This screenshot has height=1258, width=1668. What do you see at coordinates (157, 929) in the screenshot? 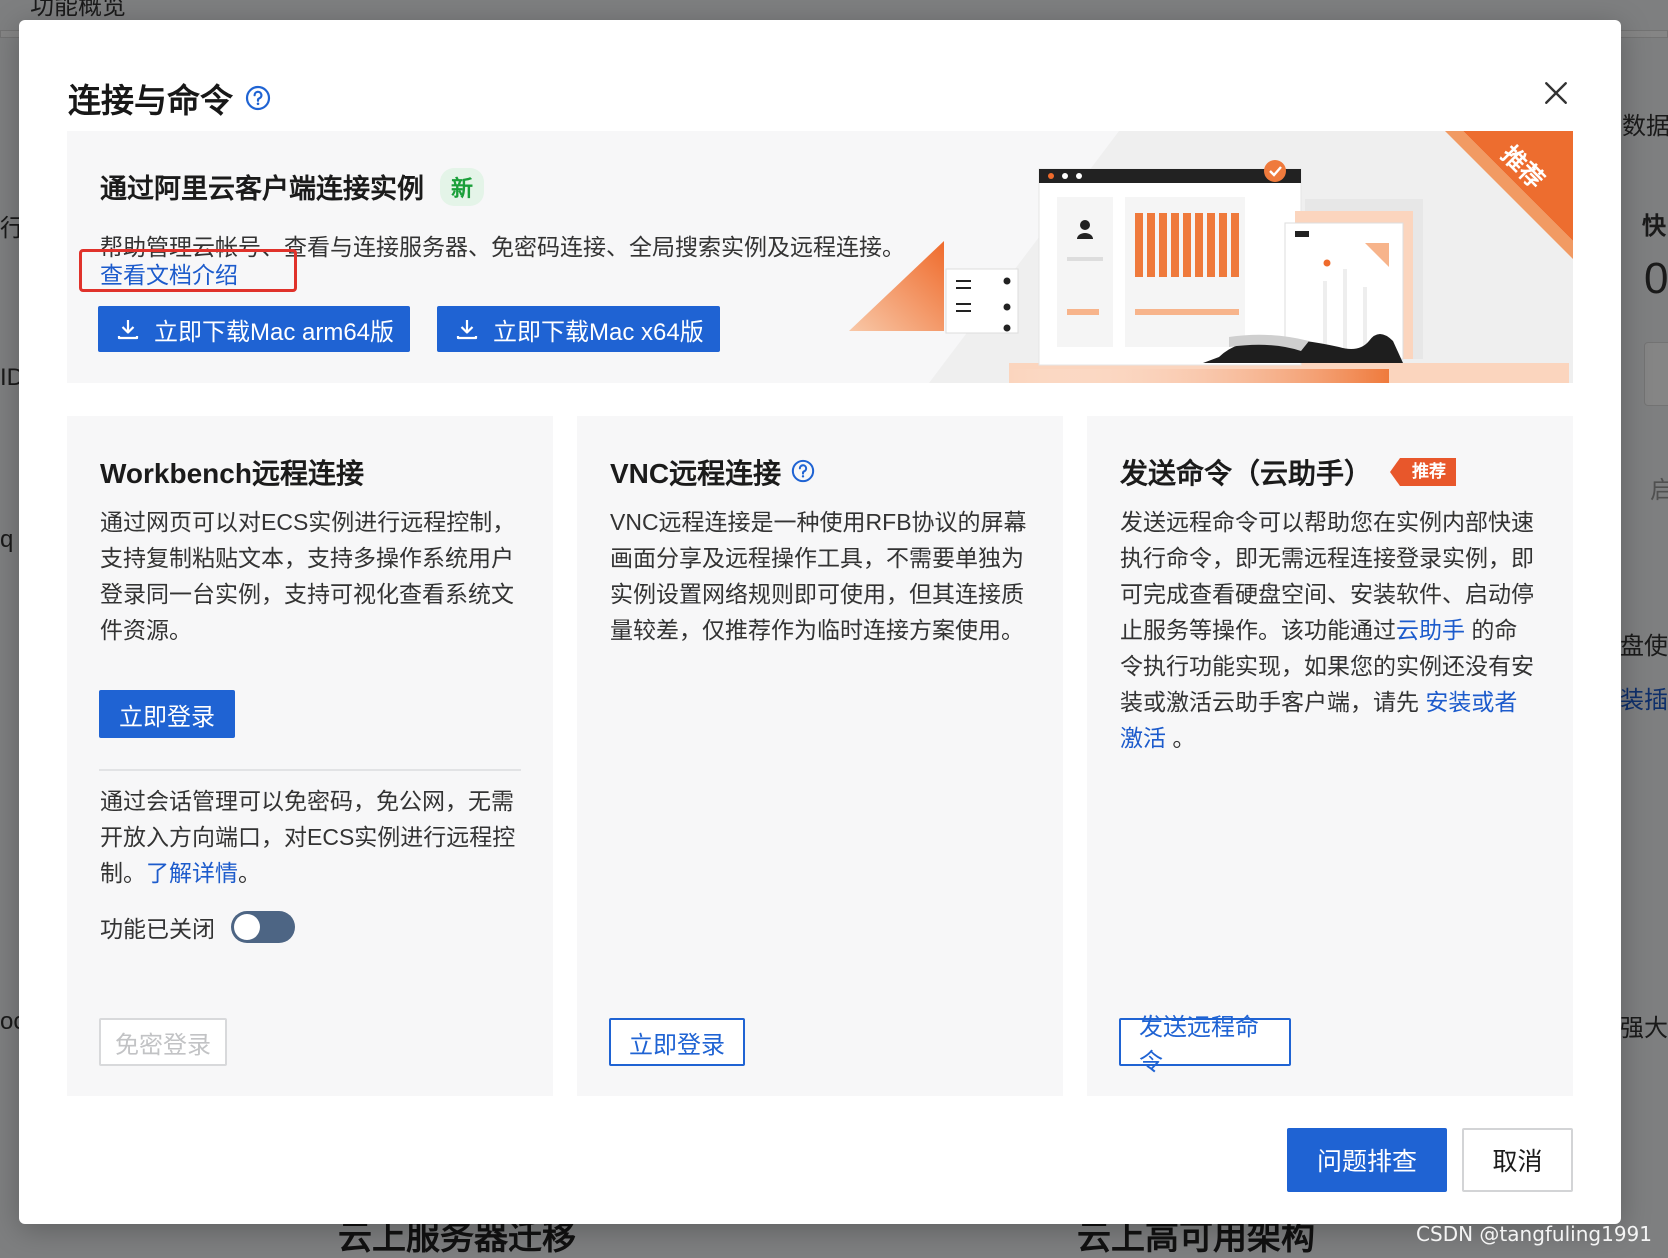
I see `toggle-label: 功能已关闭` at bounding box center [157, 929].